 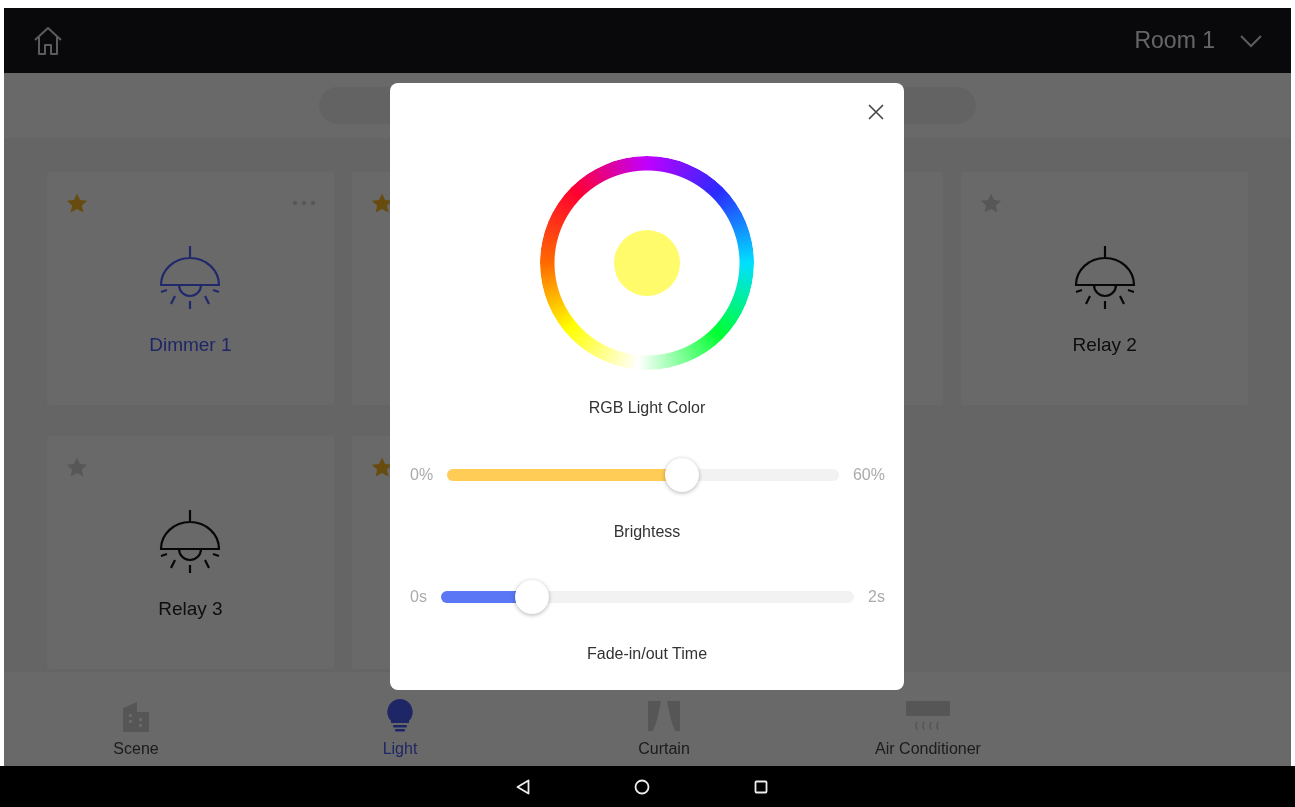 What do you see at coordinates (641, 786) in the screenshot?
I see `home-circle-icon` at bounding box center [641, 786].